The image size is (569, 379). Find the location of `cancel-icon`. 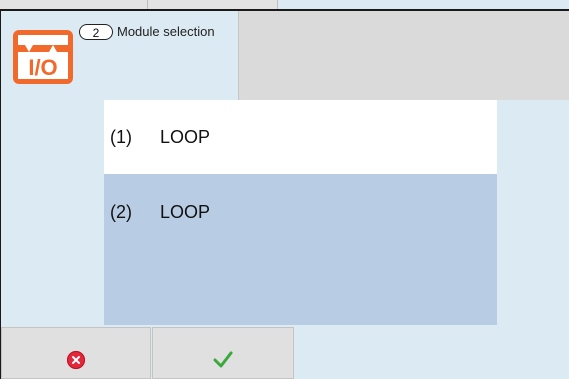

cancel-icon is located at coordinates (76, 360).